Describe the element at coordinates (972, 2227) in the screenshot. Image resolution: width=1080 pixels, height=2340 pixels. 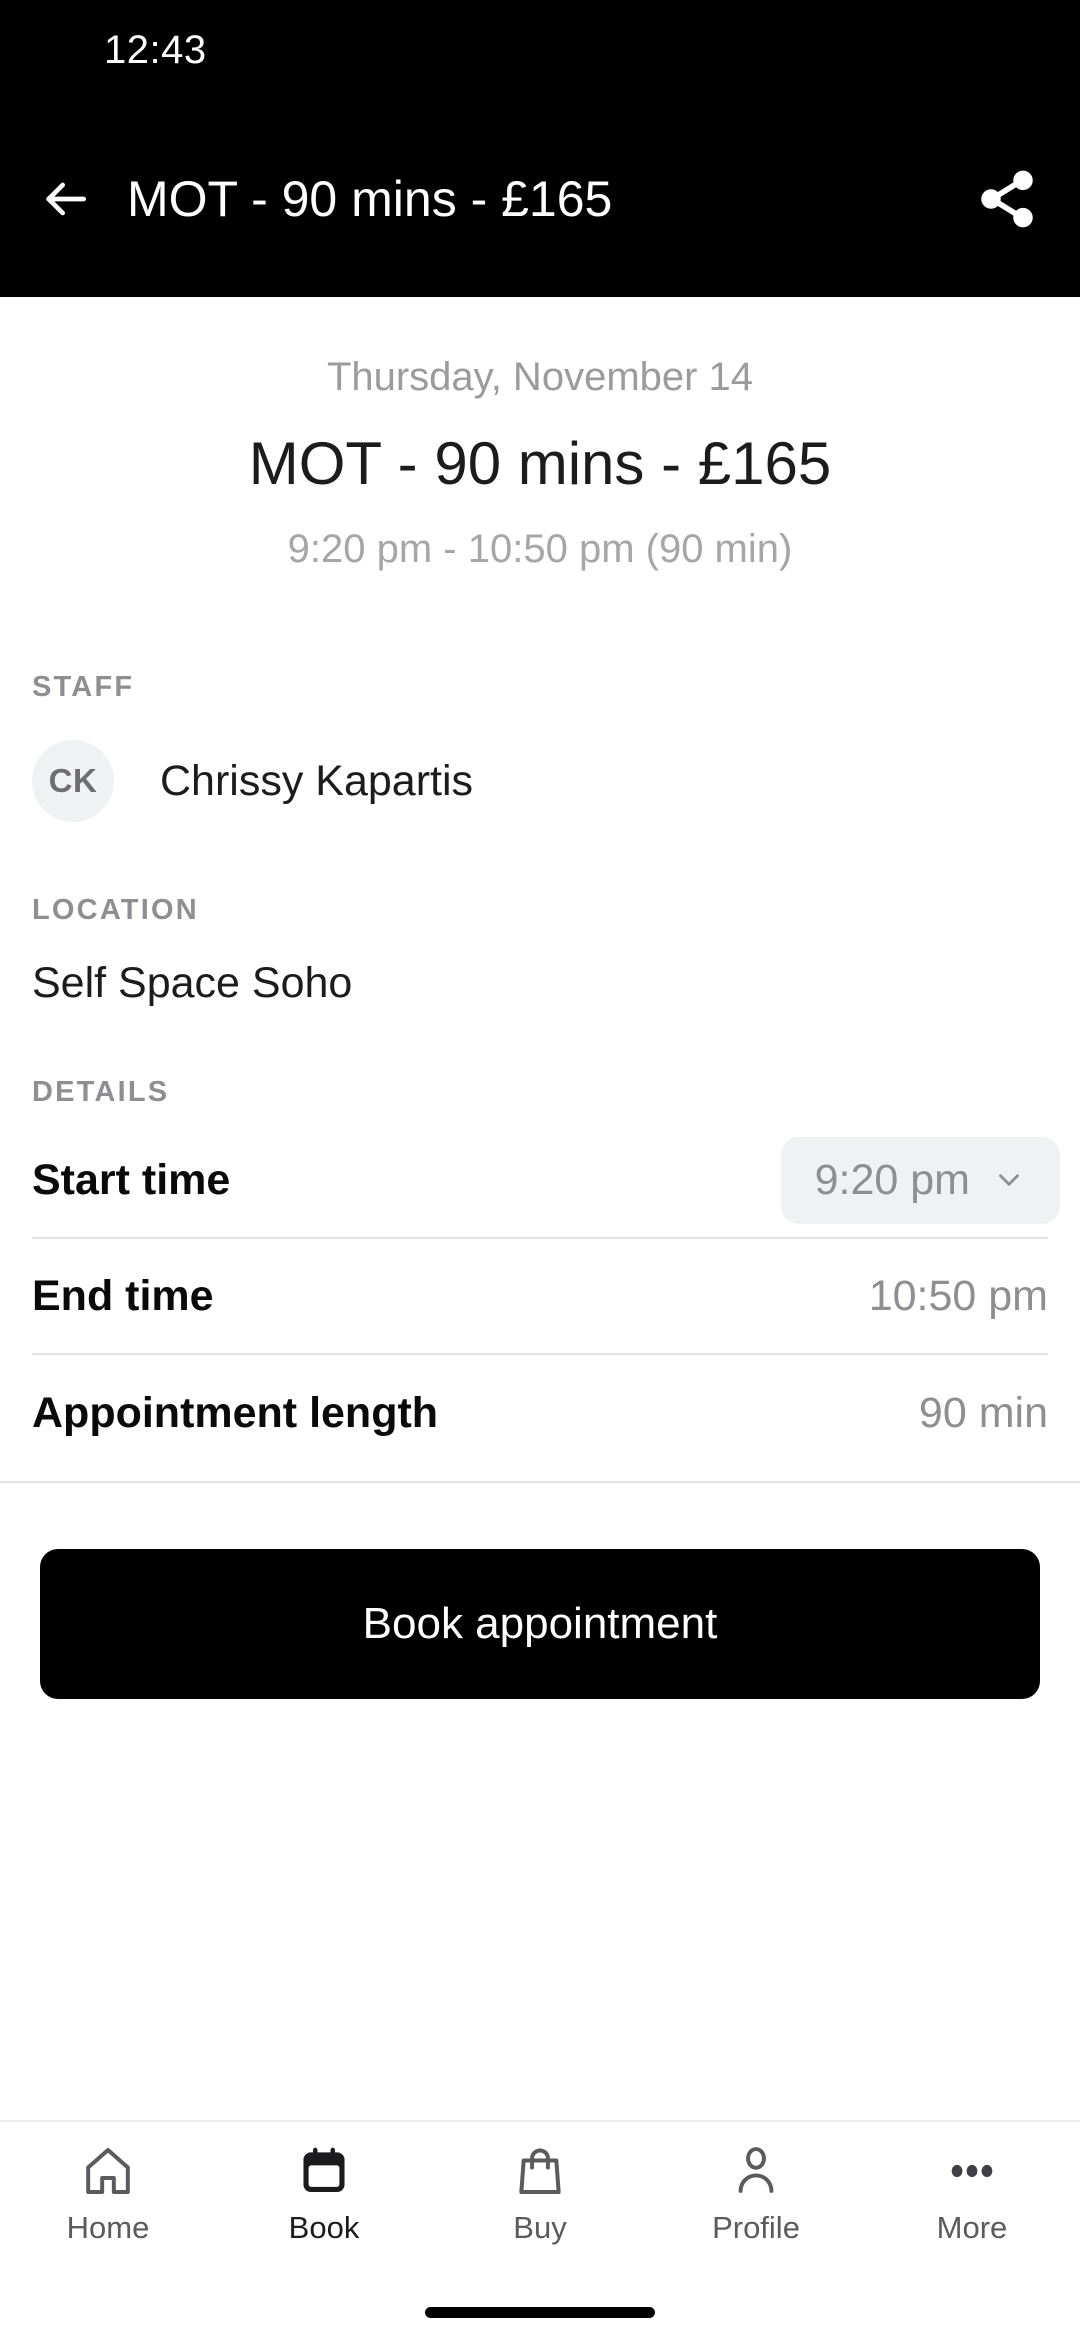
I see `nav-label-more: More` at that location.